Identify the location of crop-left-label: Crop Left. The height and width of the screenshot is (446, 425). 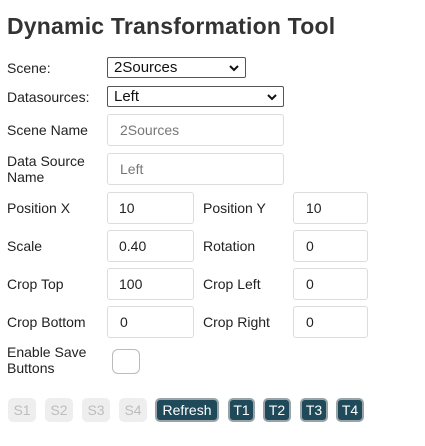
(232, 284).